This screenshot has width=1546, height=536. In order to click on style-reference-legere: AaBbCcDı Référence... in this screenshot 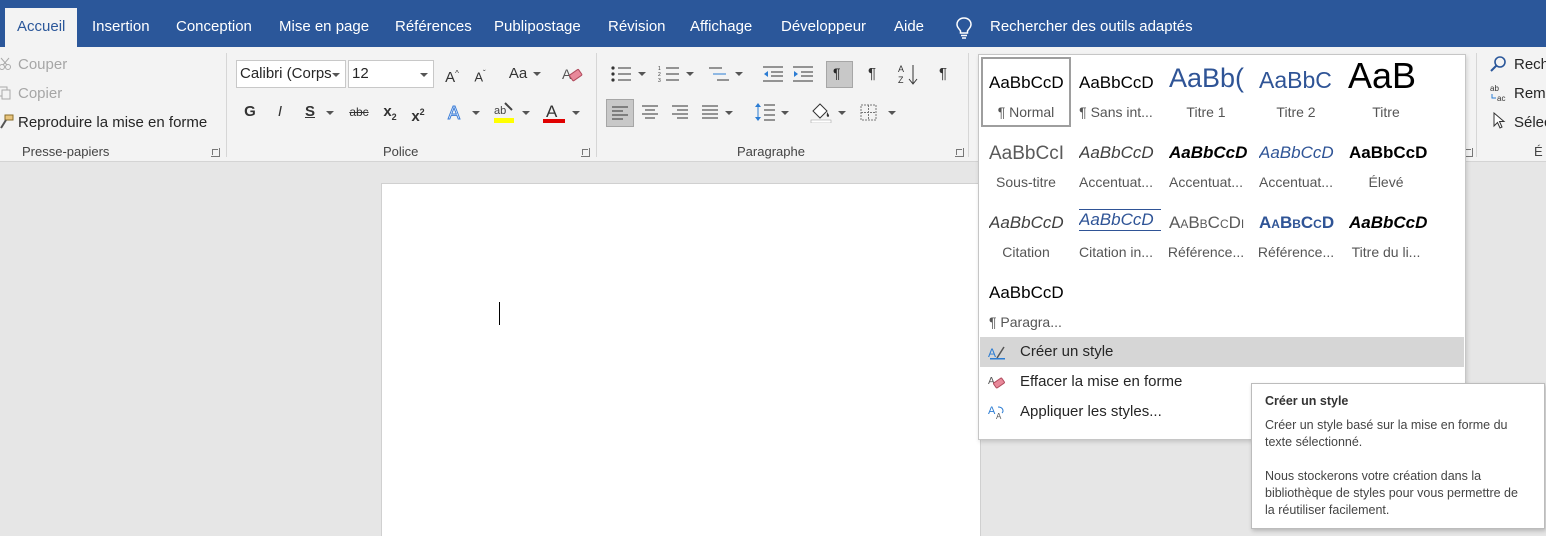, I will do `click(1206, 232)`.